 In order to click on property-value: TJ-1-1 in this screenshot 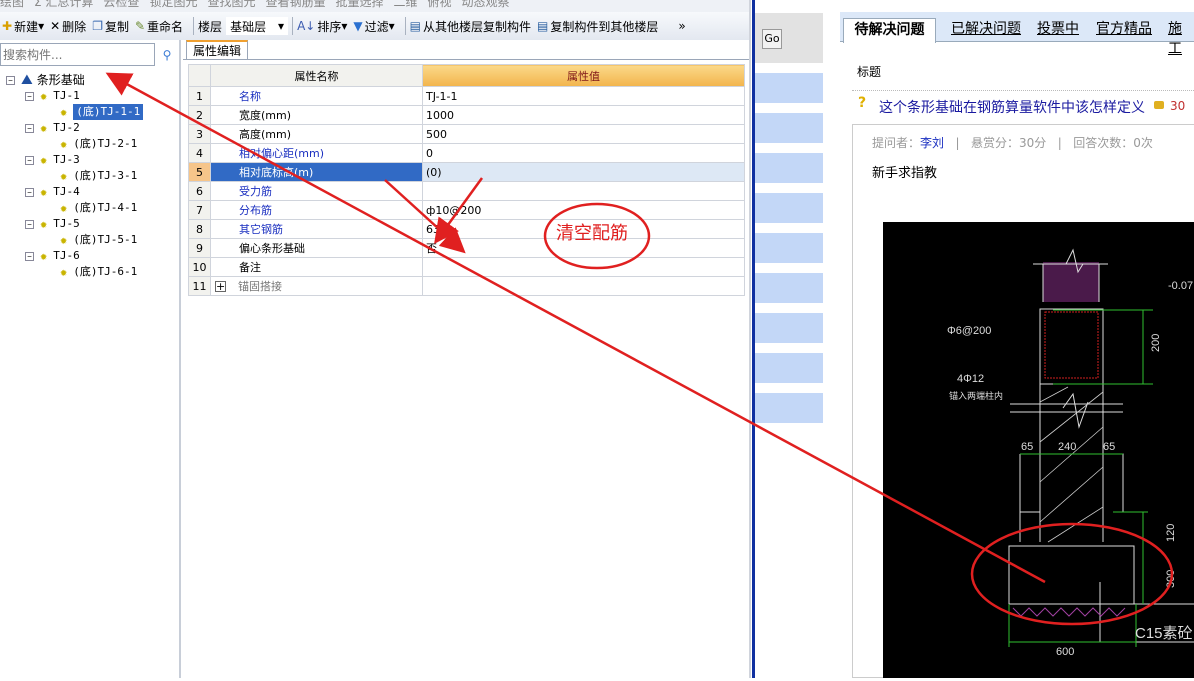, I will do `click(583, 96)`.